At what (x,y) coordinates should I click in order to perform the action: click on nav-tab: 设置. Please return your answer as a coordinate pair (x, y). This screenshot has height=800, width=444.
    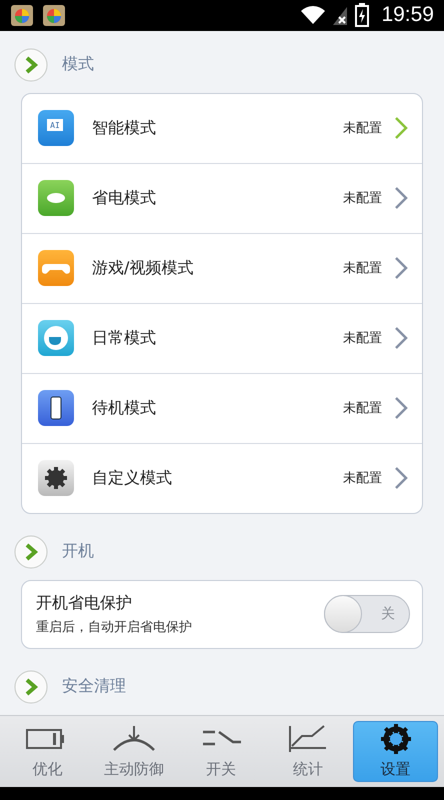
    Looking at the image, I should click on (395, 751).